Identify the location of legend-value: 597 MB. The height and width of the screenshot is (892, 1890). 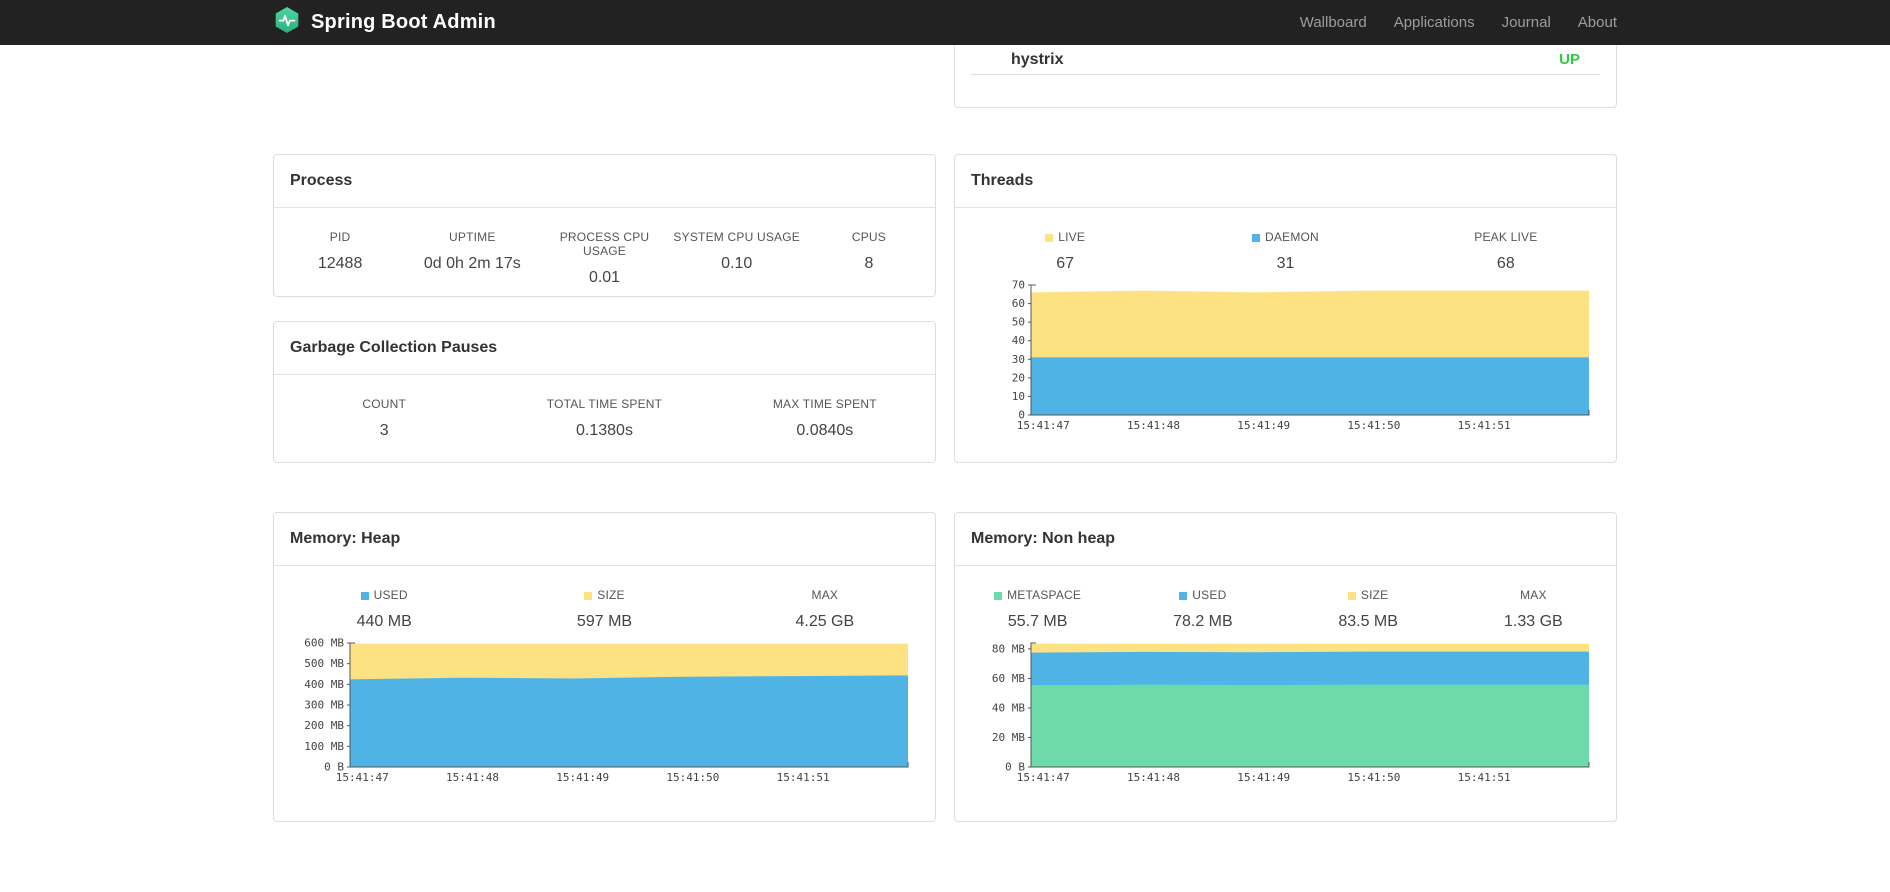
(604, 621).